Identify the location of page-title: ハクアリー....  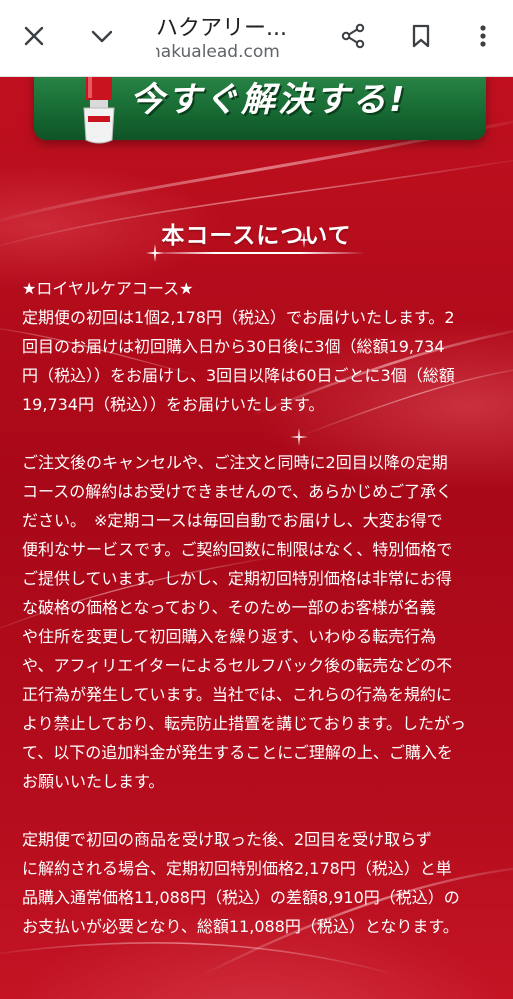
(221, 28).